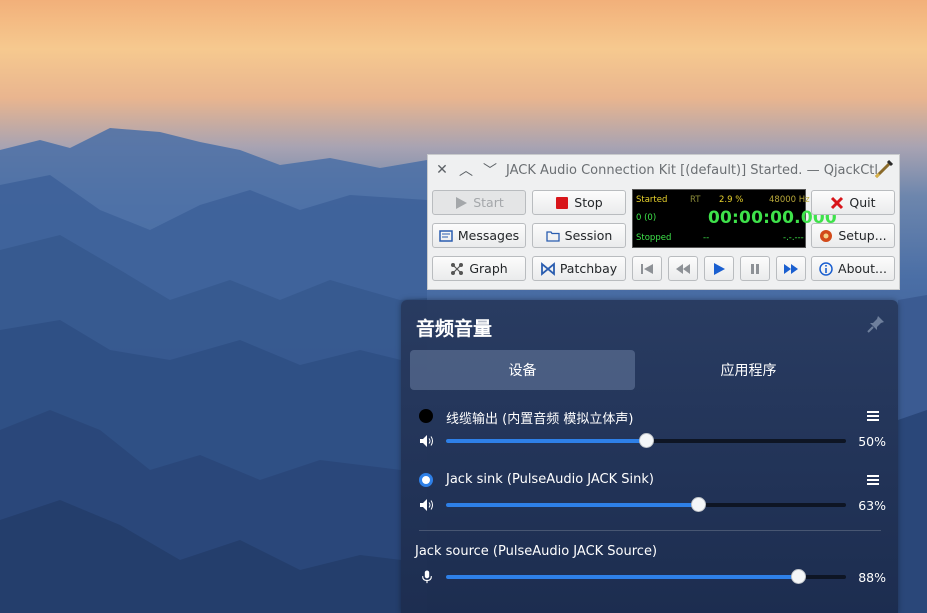  I want to click on volume-percent: 50%, so click(872, 441).